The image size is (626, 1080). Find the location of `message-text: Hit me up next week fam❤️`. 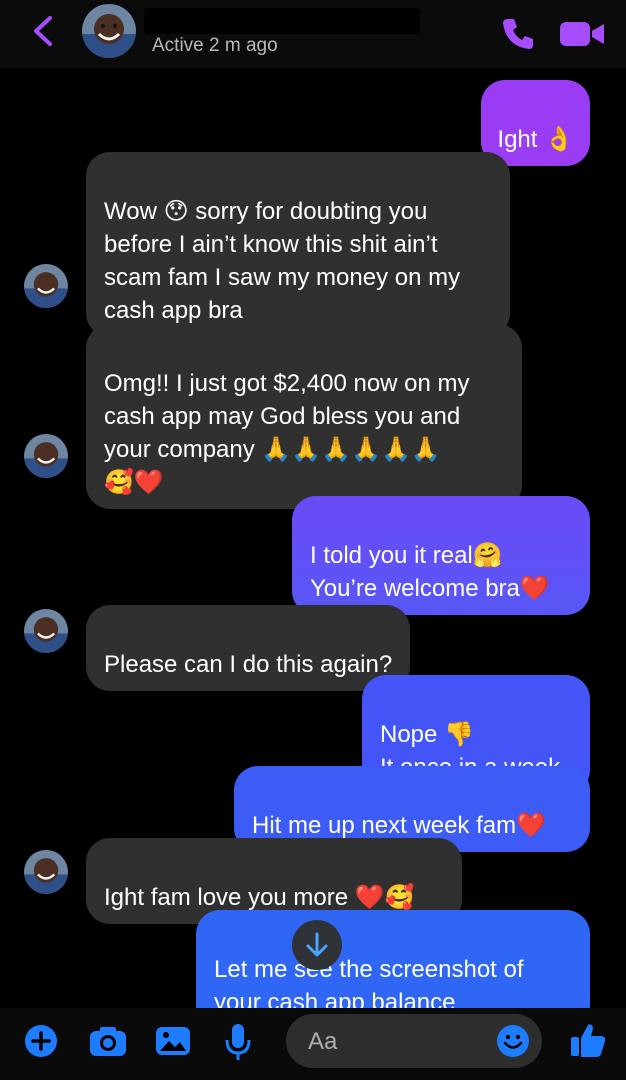

message-text: Hit me up next week fam❤️ is located at coordinates (399, 825).